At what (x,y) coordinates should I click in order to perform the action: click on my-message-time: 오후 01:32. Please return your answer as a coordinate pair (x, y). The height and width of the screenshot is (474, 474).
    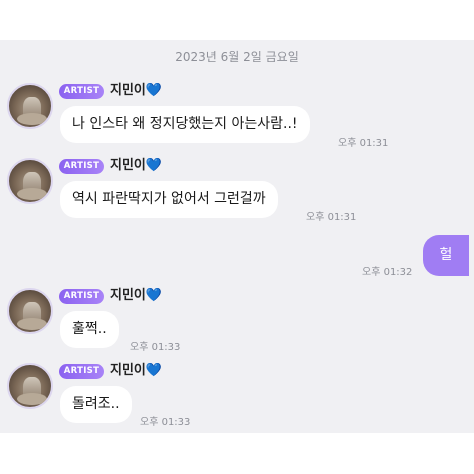
    Looking at the image, I should click on (387, 272).